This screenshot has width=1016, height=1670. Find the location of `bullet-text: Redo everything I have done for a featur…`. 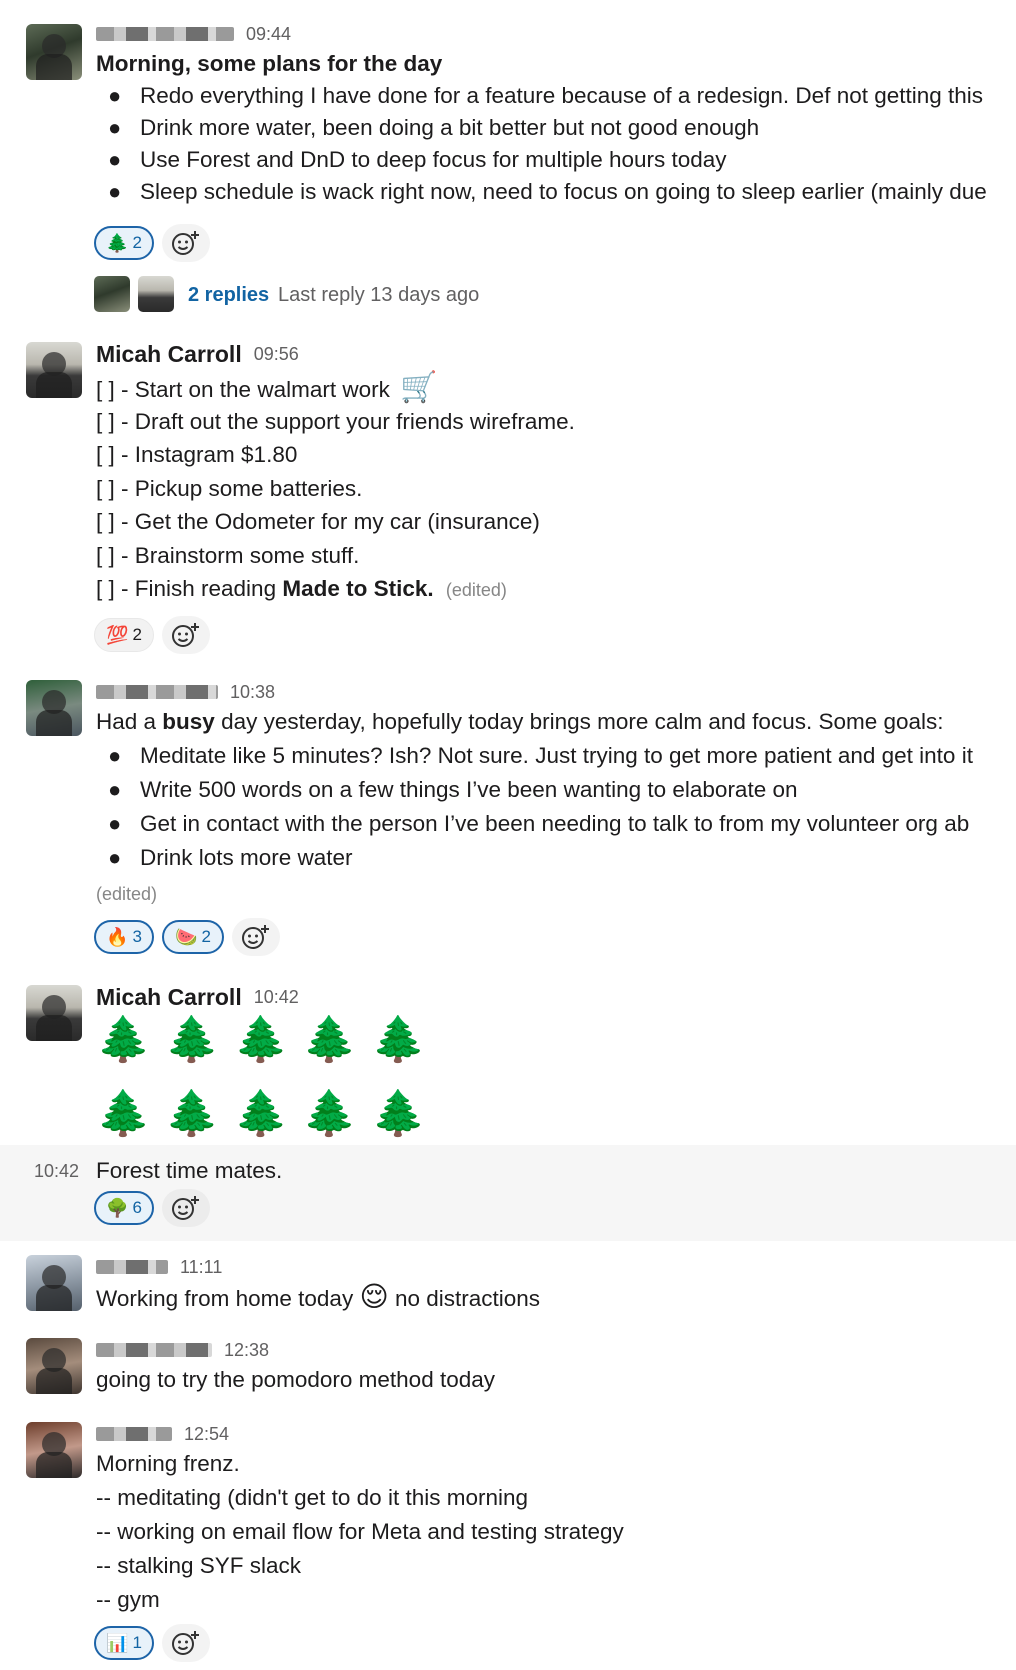

bullet-text: Redo everything I have done for a featur… is located at coordinates (562, 95).